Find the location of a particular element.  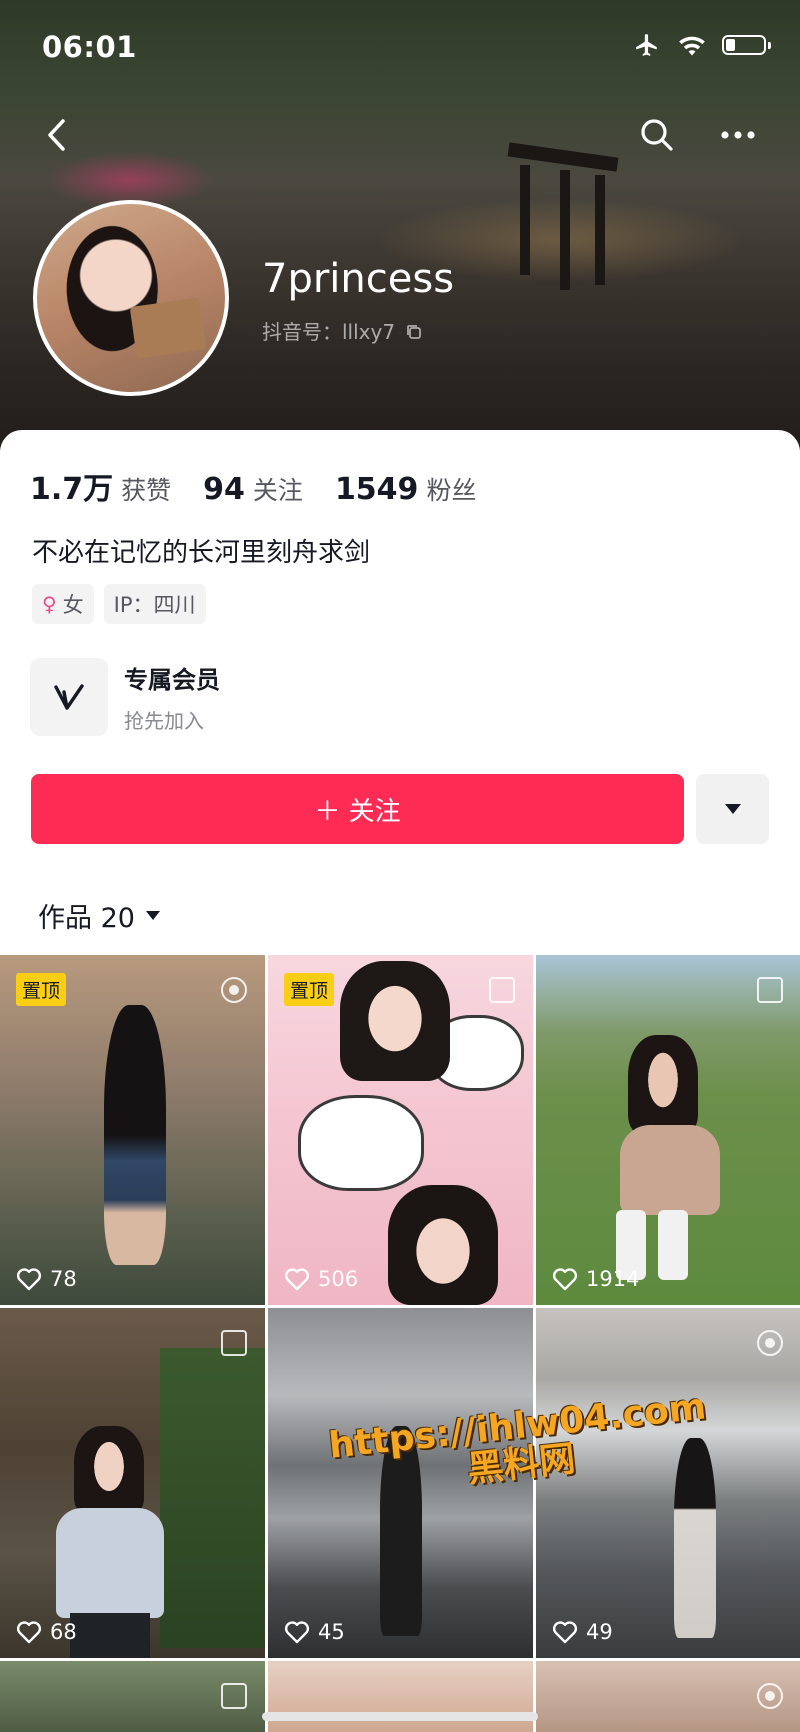

video-likes: 78 is located at coordinates (46, 1279).